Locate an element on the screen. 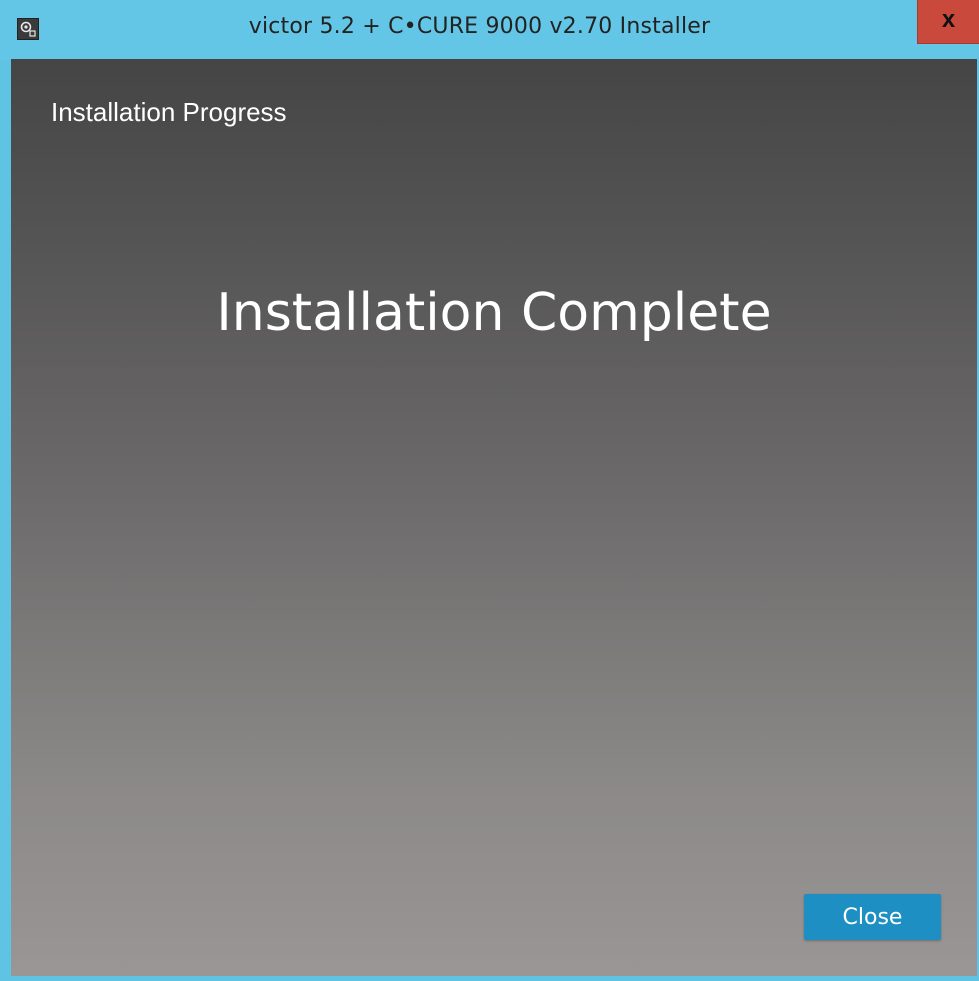  close-button: Close is located at coordinates (872, 917).